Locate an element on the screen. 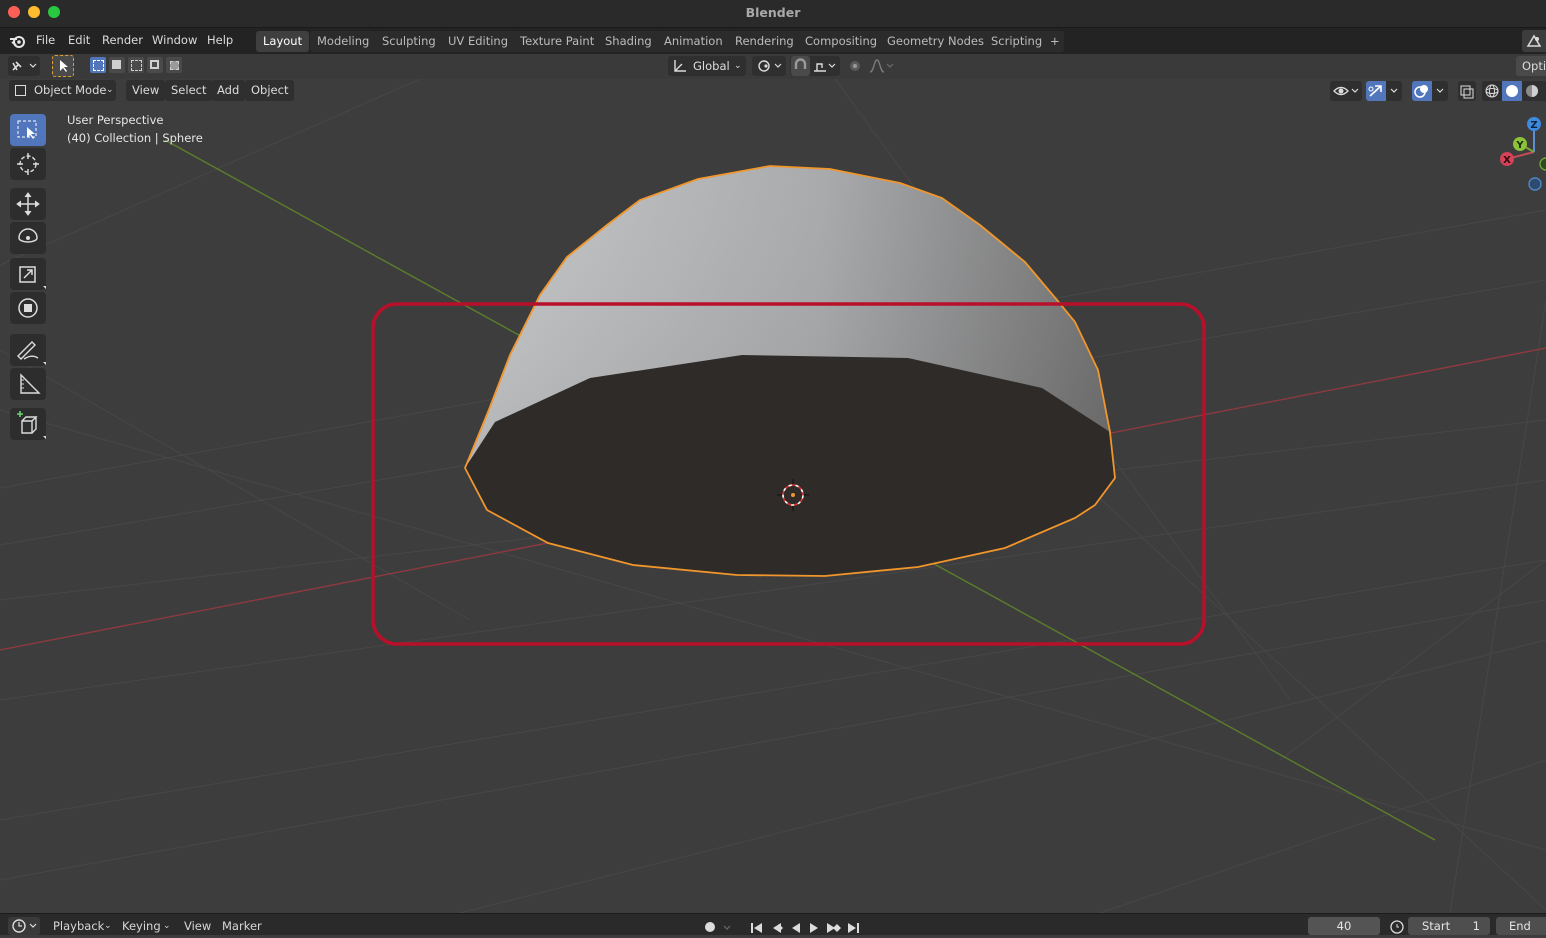 Image resolution: width=1546 pixels, height=938 pixels. viewport-menu-view: View is located at coordinates (146, 90).